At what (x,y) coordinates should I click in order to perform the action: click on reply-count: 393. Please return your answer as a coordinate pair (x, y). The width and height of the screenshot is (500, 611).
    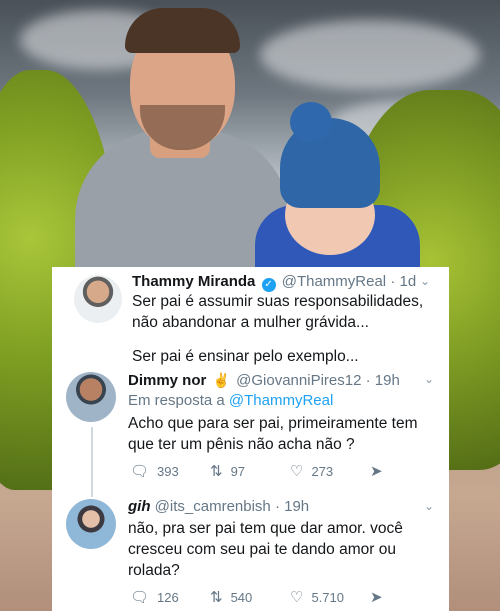
    Looking at the image, I should click on (168, 471).